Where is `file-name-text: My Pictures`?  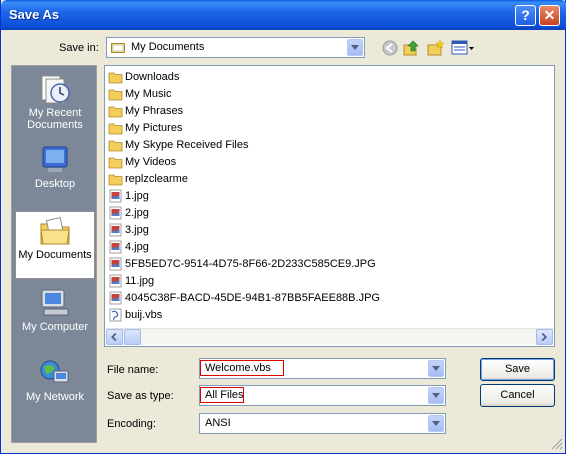
file-name-text: My Pictures is located at coordinates (154, 128).